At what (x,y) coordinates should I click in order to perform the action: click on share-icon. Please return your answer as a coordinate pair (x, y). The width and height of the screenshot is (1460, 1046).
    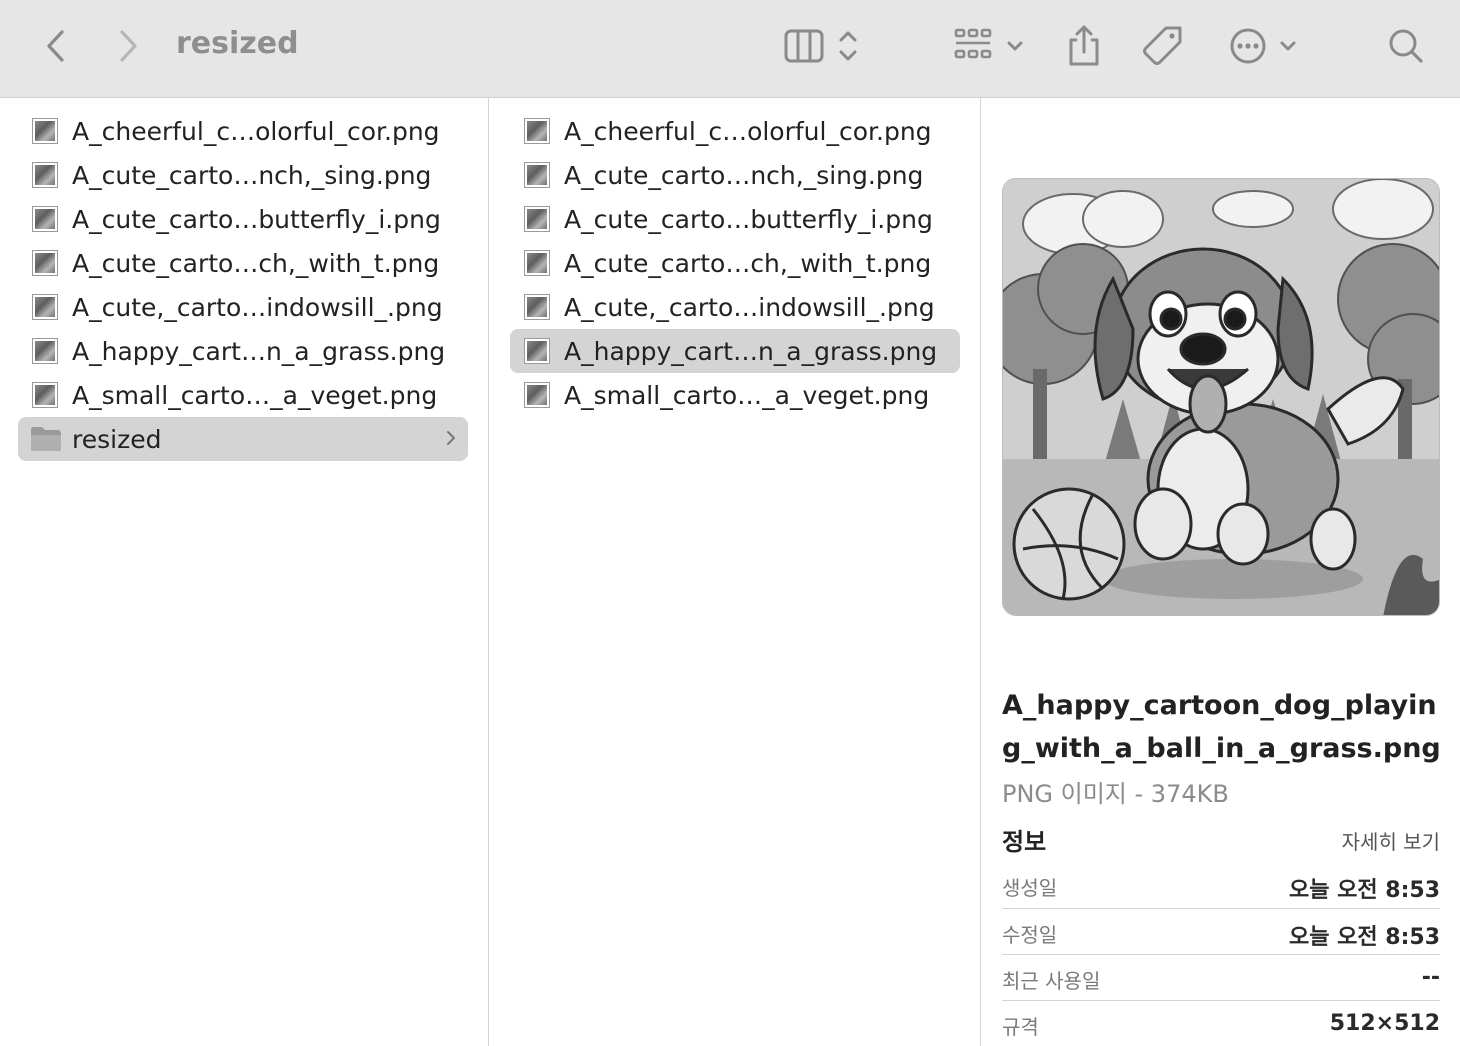
    Looking at the image, I should click on (1084, 46).